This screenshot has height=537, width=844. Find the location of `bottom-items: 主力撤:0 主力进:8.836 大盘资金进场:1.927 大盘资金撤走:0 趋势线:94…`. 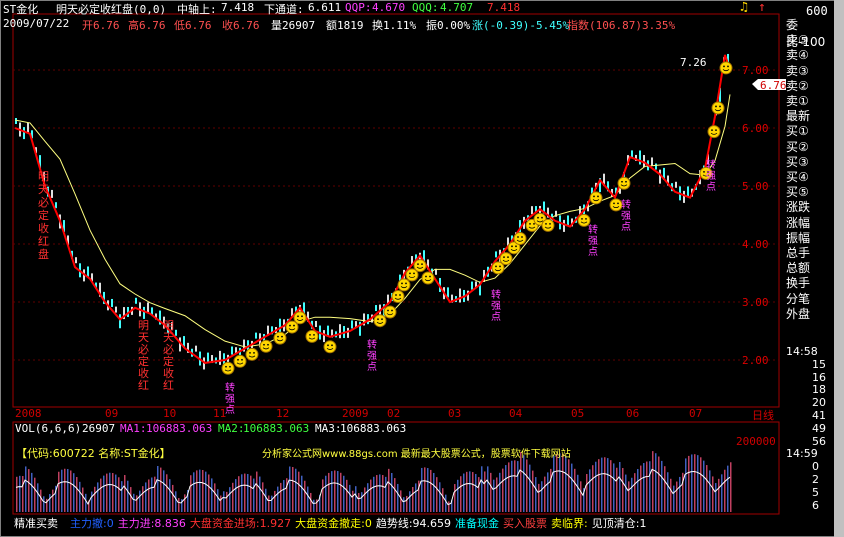

bottom-items: 主力撤:0 主力进:8.836 大盘资金进场:1.927 大盘资金撤走:0 趋势线:94… is located at coordinates (360, 523).